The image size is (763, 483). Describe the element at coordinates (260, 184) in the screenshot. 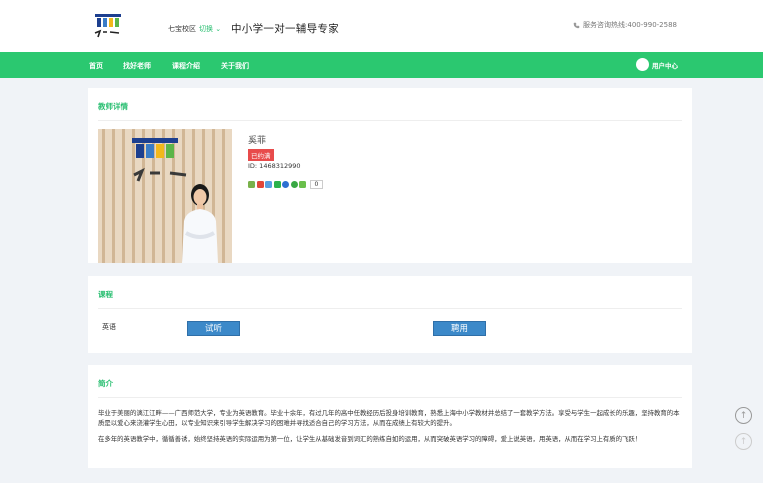

I see `share-weibo-icon` at that location.